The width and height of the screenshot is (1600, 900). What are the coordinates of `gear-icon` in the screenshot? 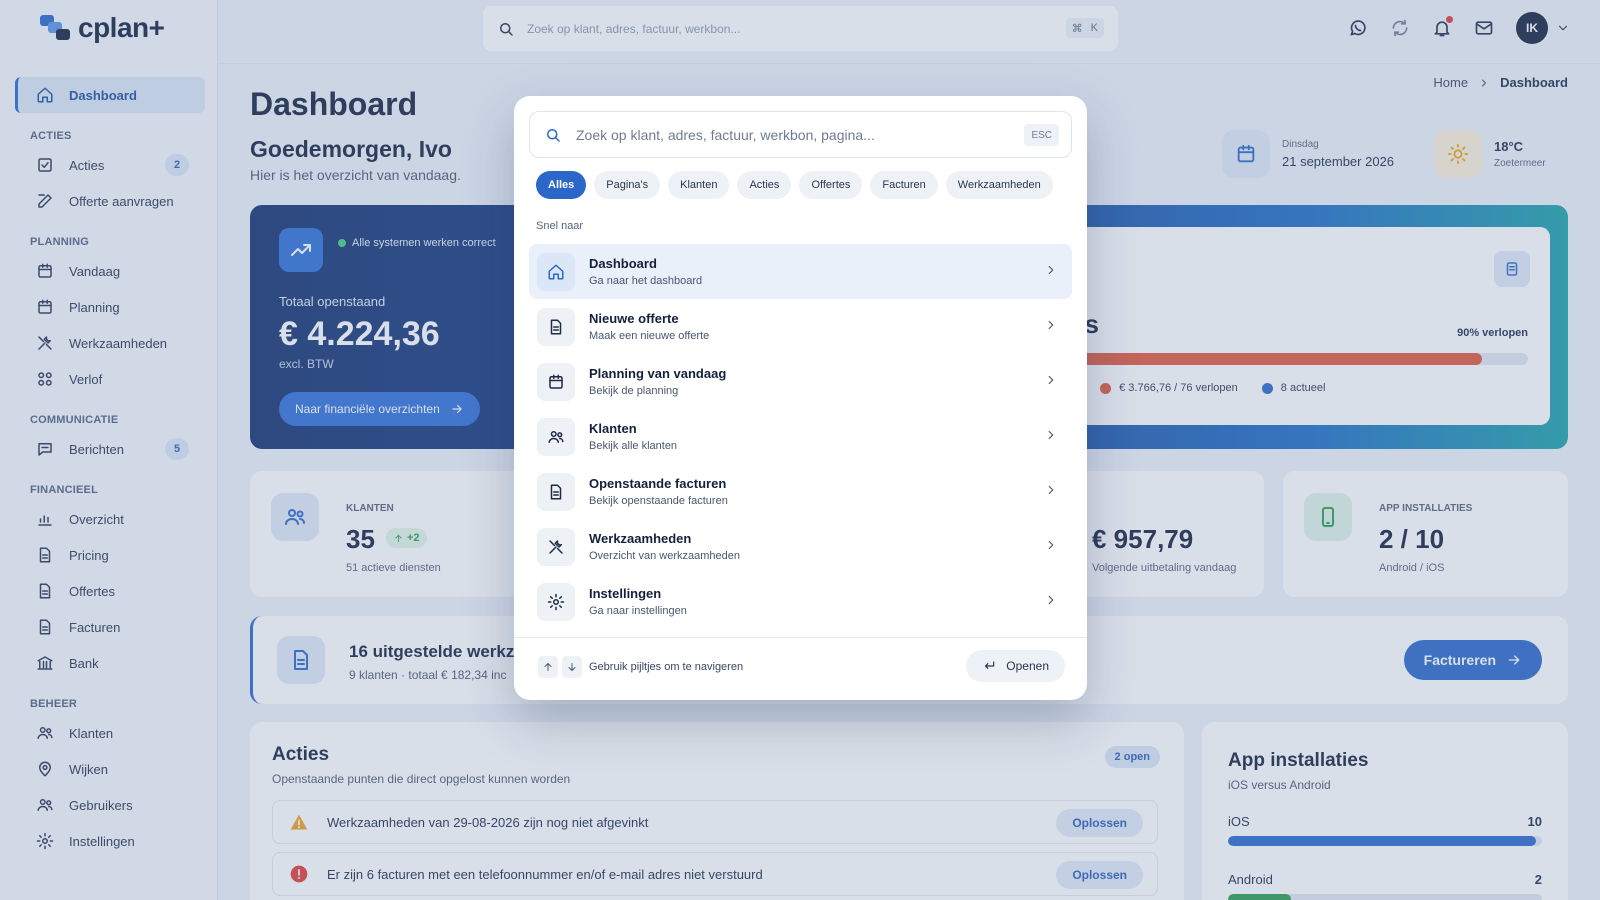 It's located at (556, 601).